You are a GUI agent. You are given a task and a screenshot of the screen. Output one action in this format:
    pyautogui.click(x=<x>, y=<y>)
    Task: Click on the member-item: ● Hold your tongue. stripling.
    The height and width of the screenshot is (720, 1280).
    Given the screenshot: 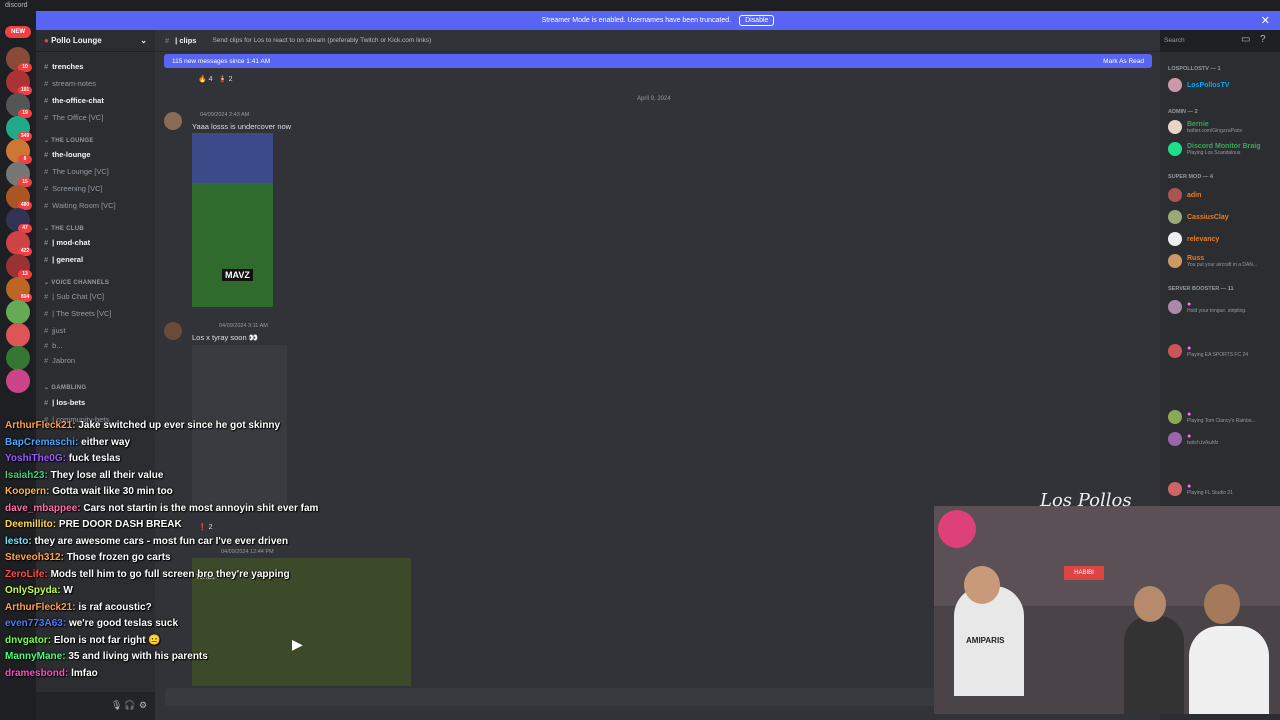 What is the action you would take?
    pyautogui.click(x=1207, y=307)
    